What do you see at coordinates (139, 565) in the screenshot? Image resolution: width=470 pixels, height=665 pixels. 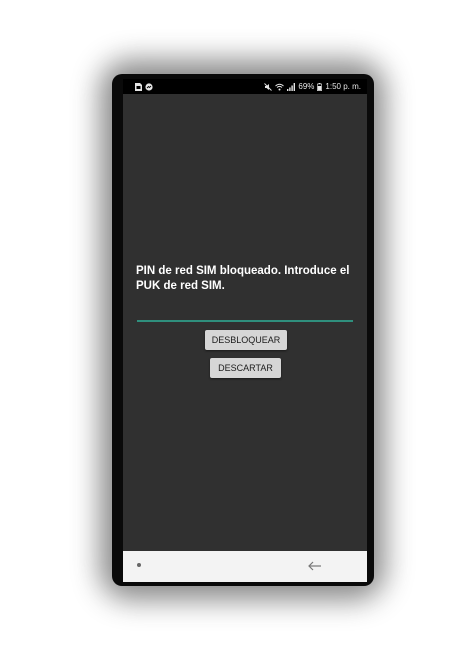 I see `recents-dot-icon` at bounding box center [139, 565].